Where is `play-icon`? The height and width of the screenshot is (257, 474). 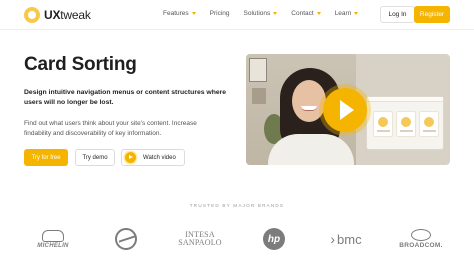
play-icon is located at coordinates (130, 157).